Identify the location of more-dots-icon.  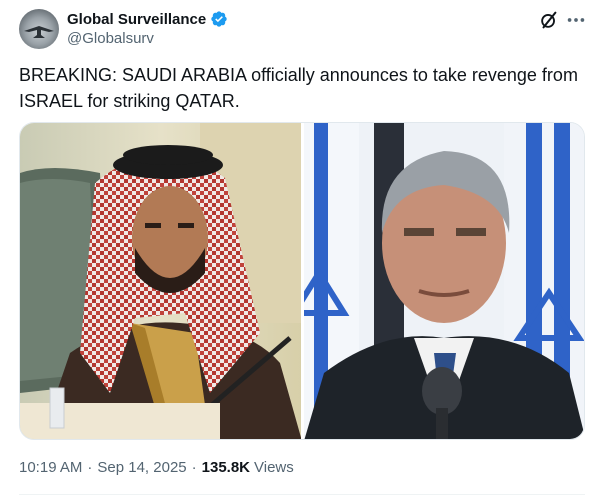
(576, 20).